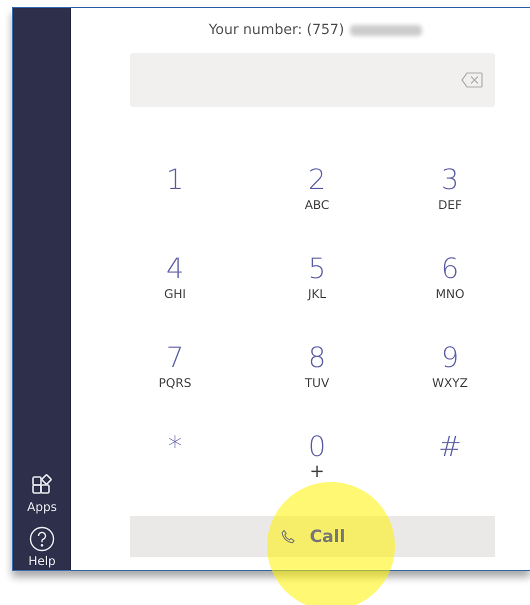  I want to click on keypad-key: *, so click(175, 447).